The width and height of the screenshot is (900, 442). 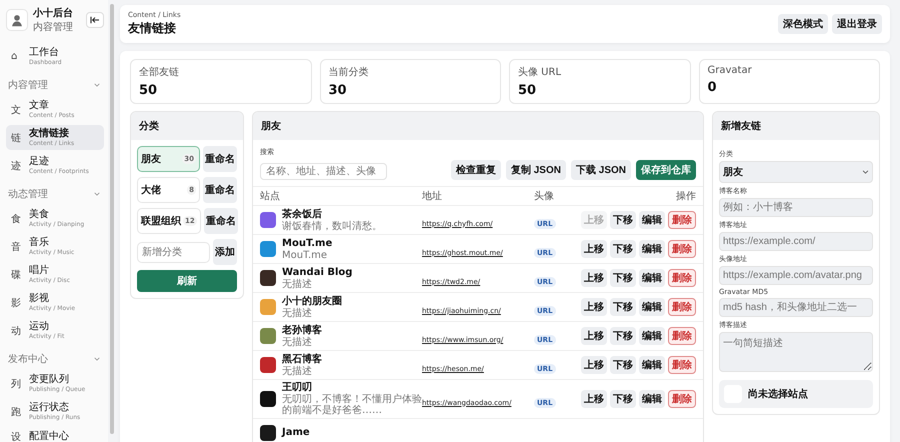 What do you see at coordinates (307, 244) in the screenshot?
I see `site-name: MouT.me` at bounding box center [307, 244].